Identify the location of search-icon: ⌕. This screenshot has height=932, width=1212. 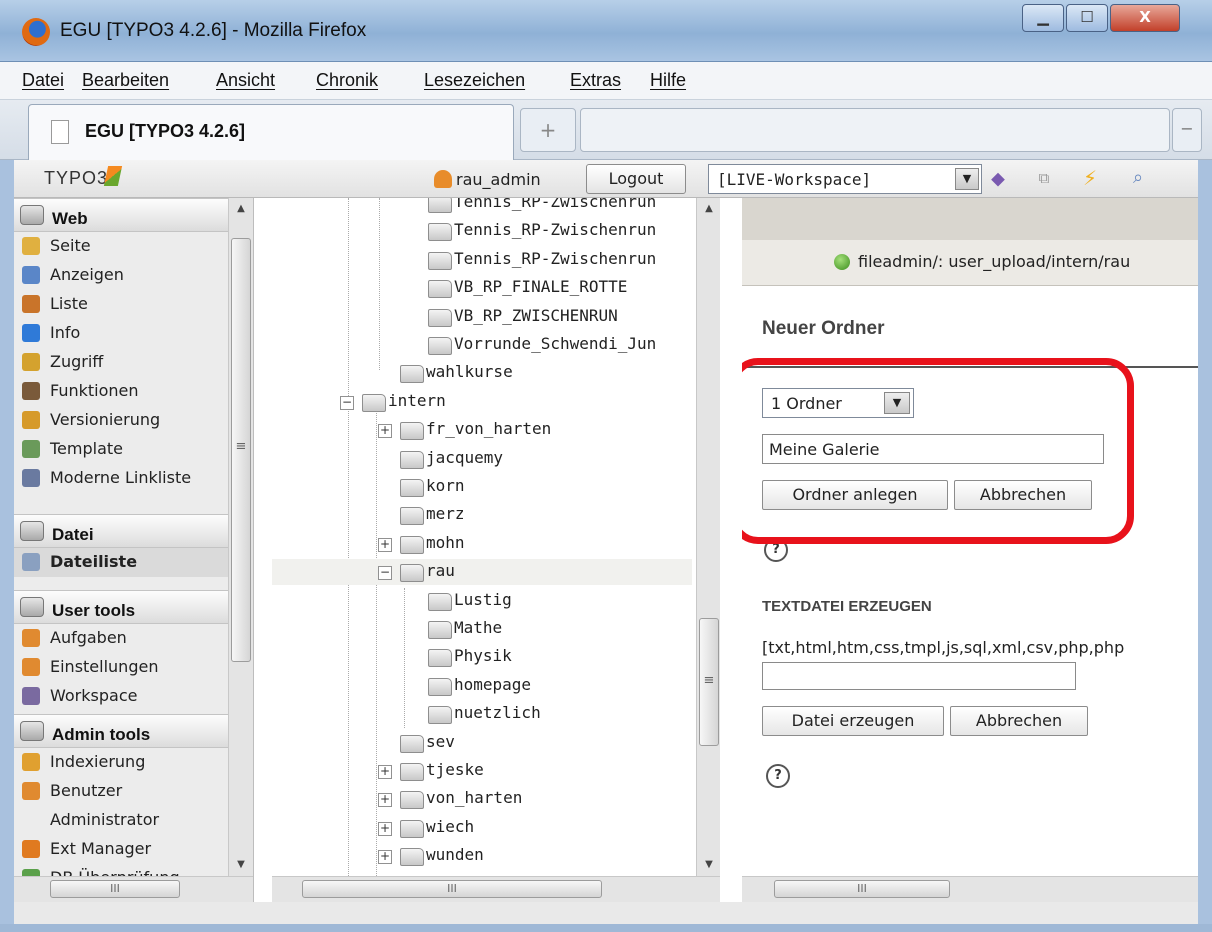
(1138, 178).